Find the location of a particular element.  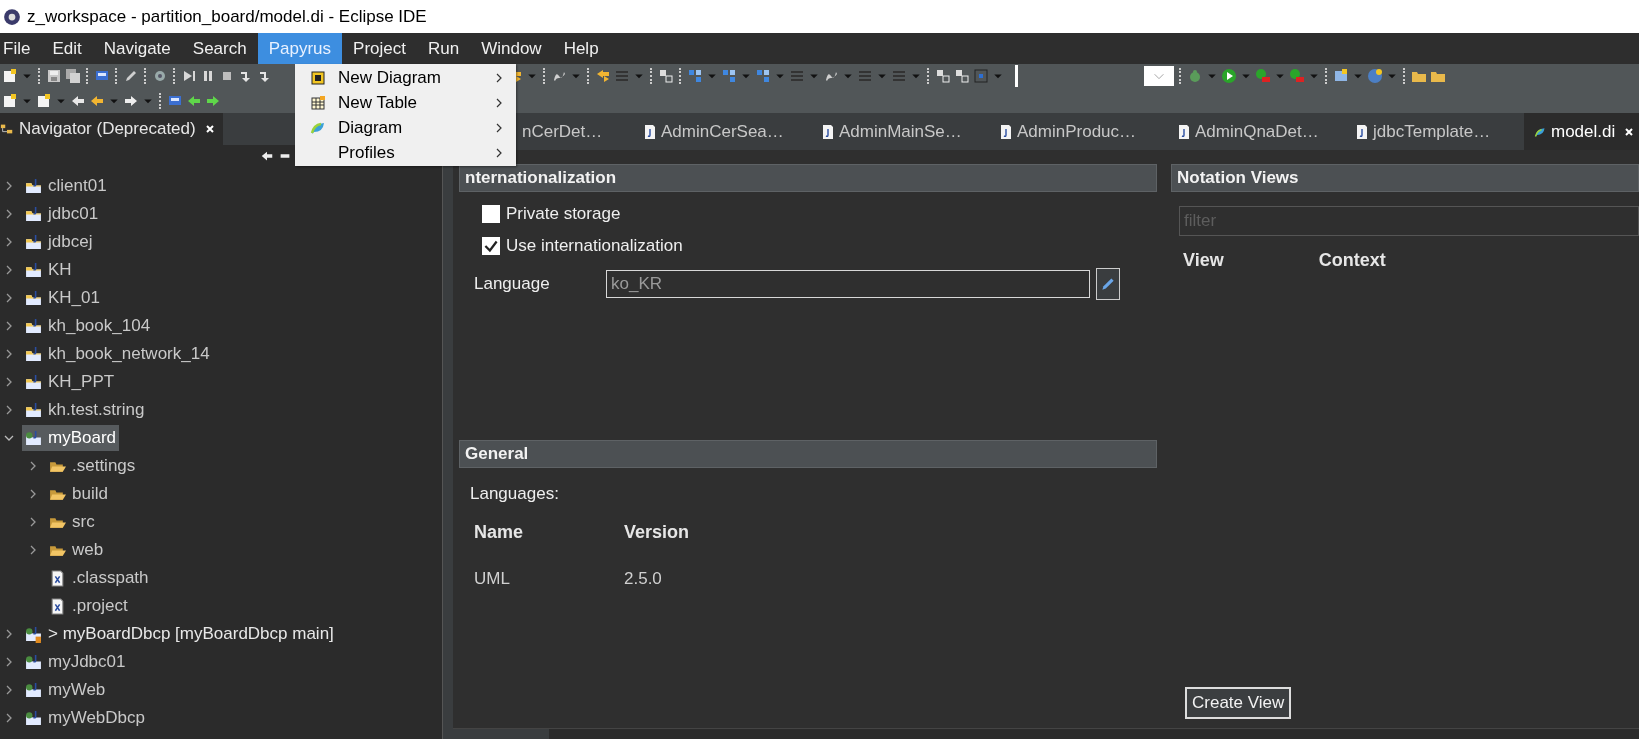

tree-item: myWebDbcp is located at coordinates (85, 718).